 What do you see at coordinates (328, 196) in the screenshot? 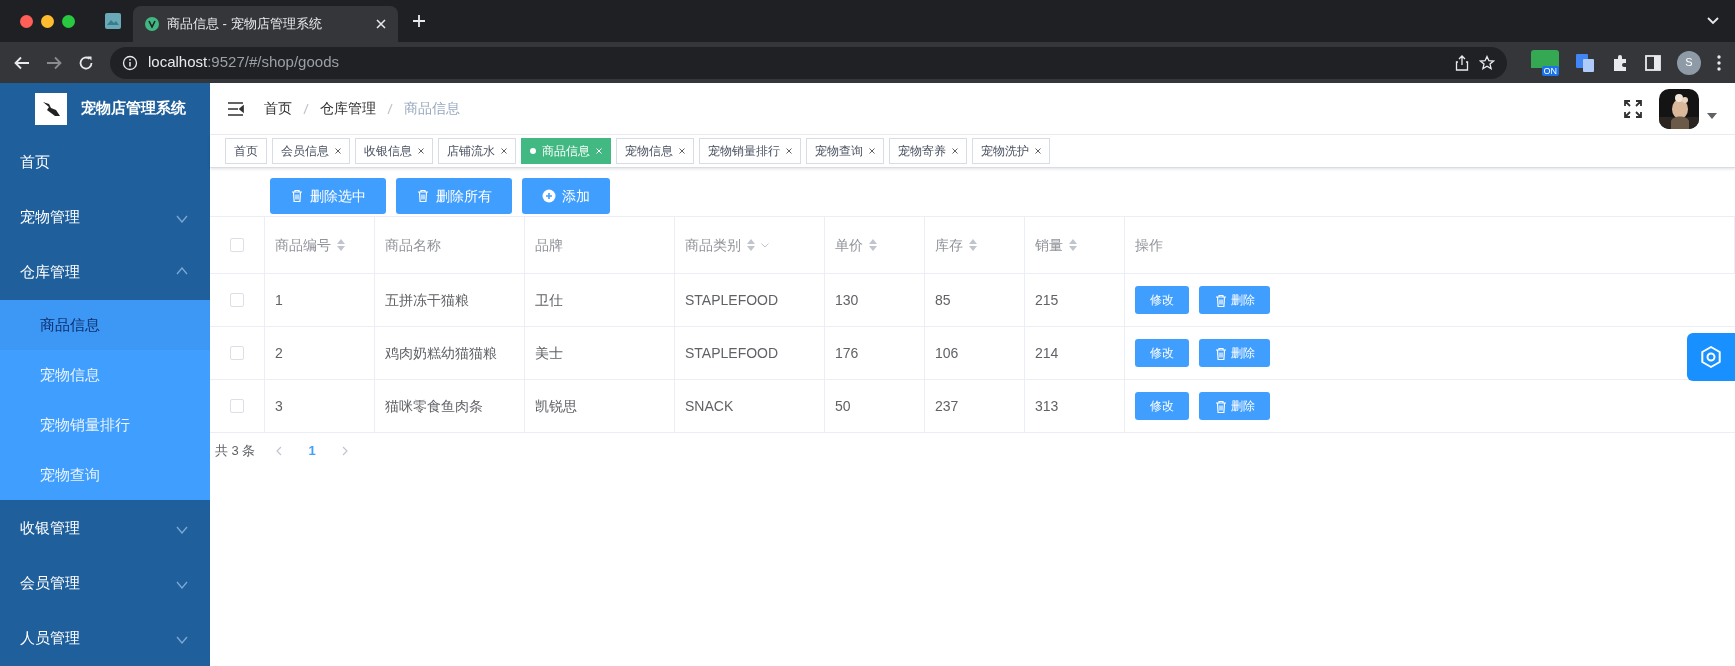
I see `toolbar-button: 删除选中` at bounding box center [328, 196].